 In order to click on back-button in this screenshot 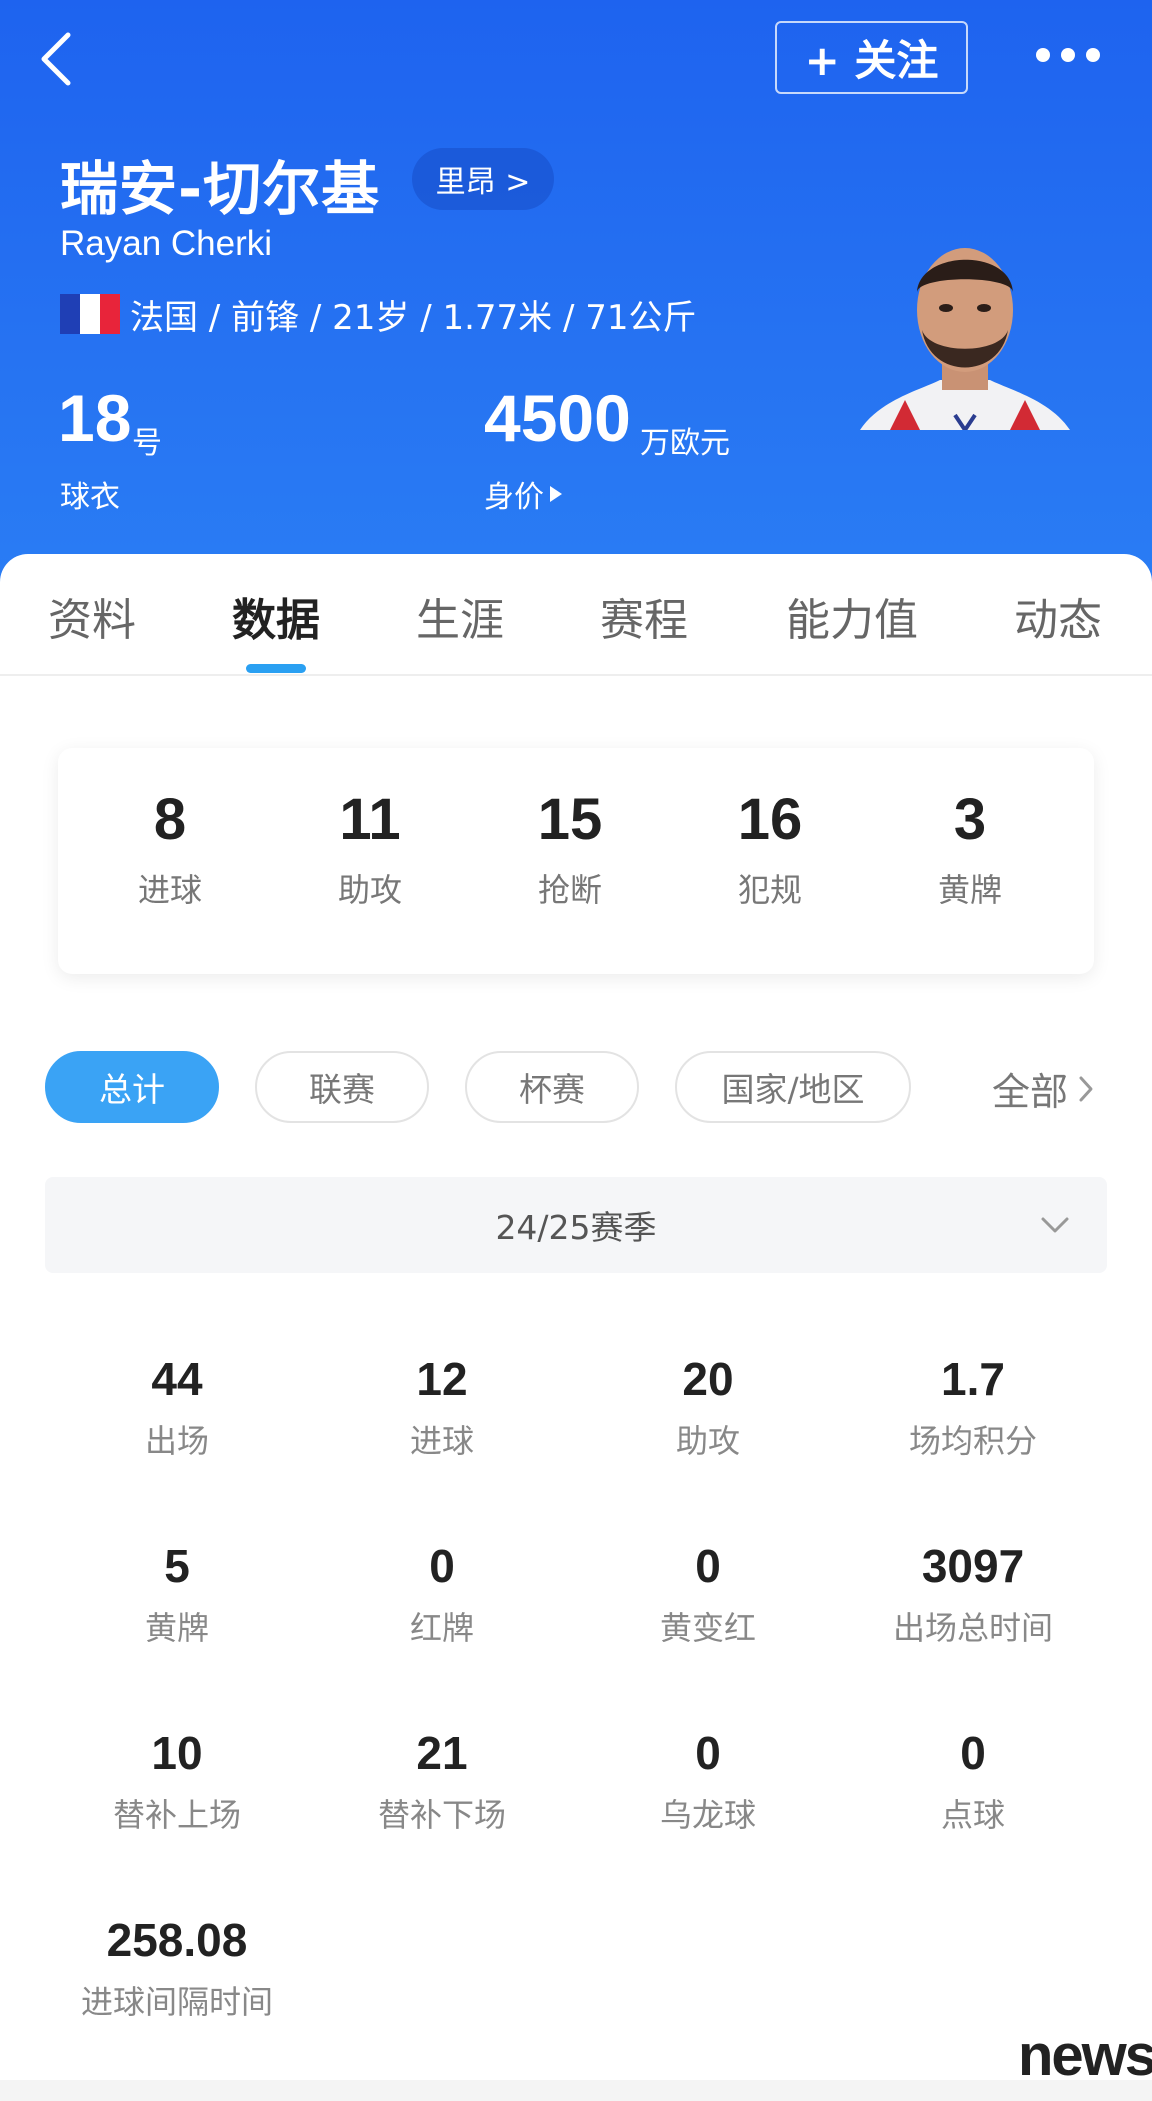, I will do `click(55, 59)`.